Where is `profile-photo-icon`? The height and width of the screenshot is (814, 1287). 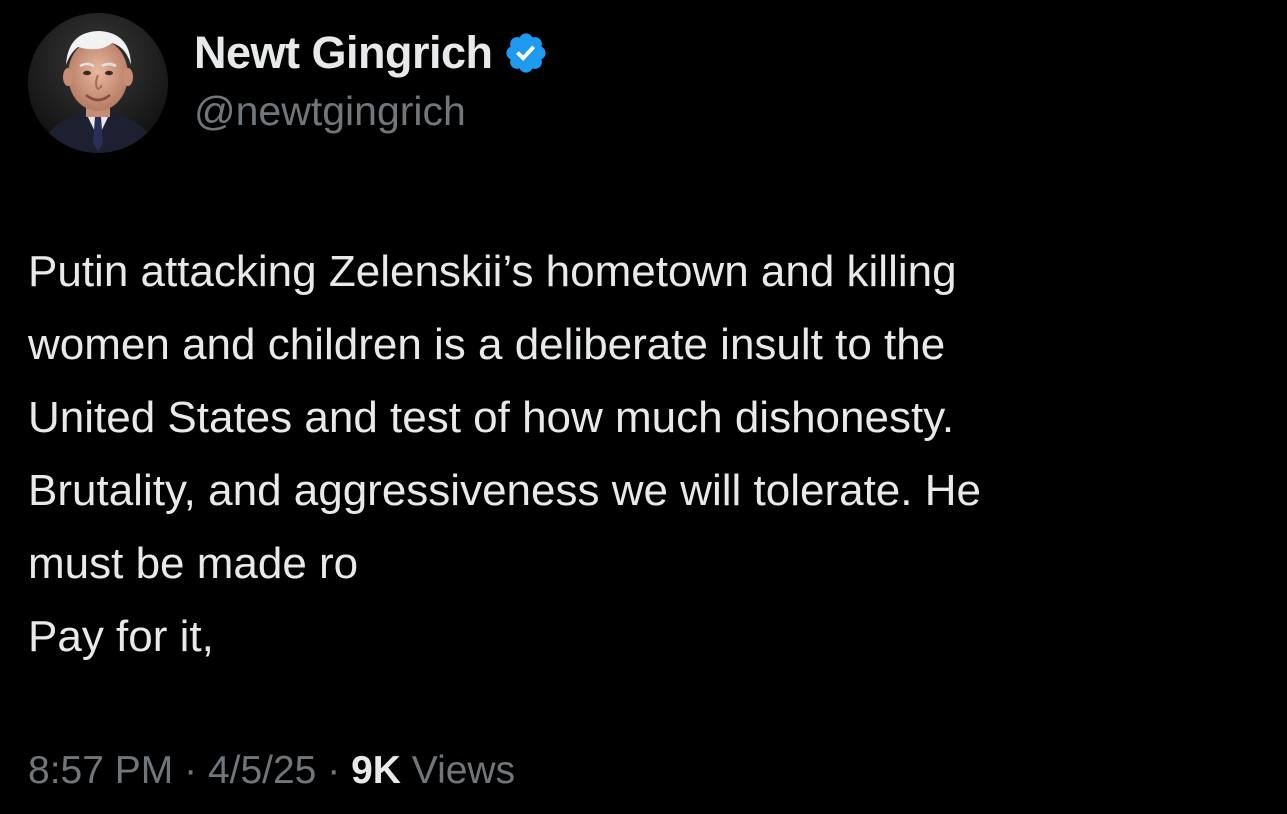
profile-photo-icon is located at coordinates (98, 83).